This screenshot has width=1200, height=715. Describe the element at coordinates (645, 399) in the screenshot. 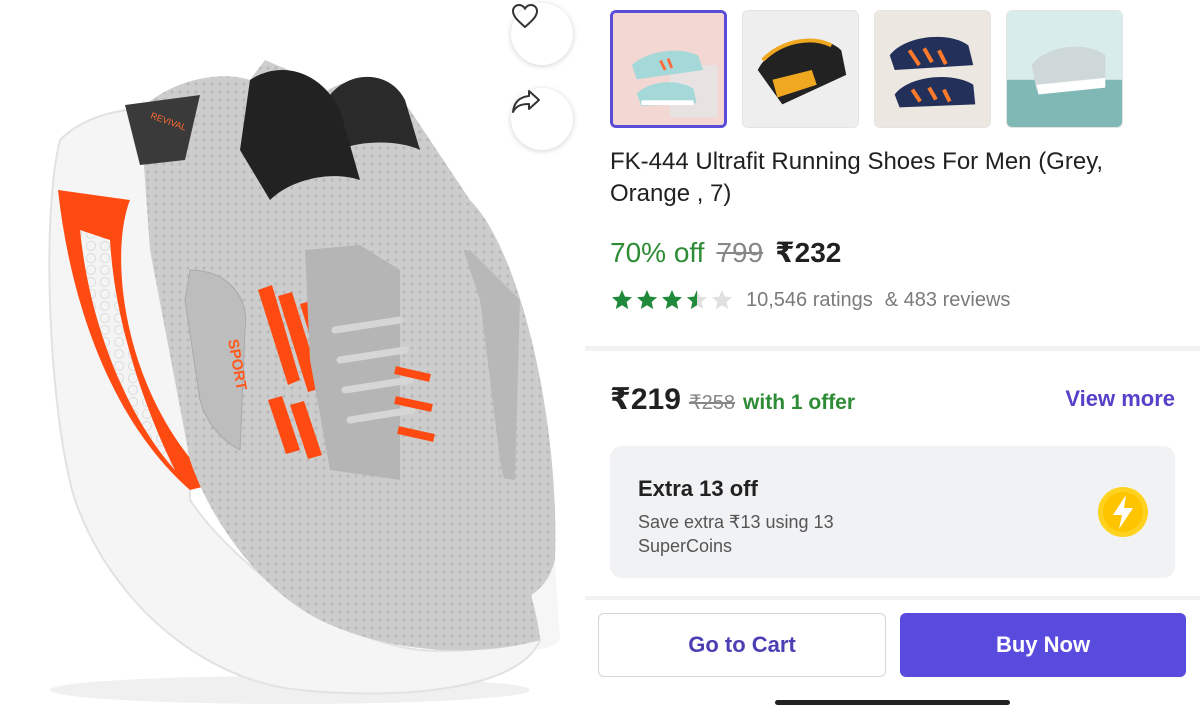

I see `offer-price: ₹219` at that location.